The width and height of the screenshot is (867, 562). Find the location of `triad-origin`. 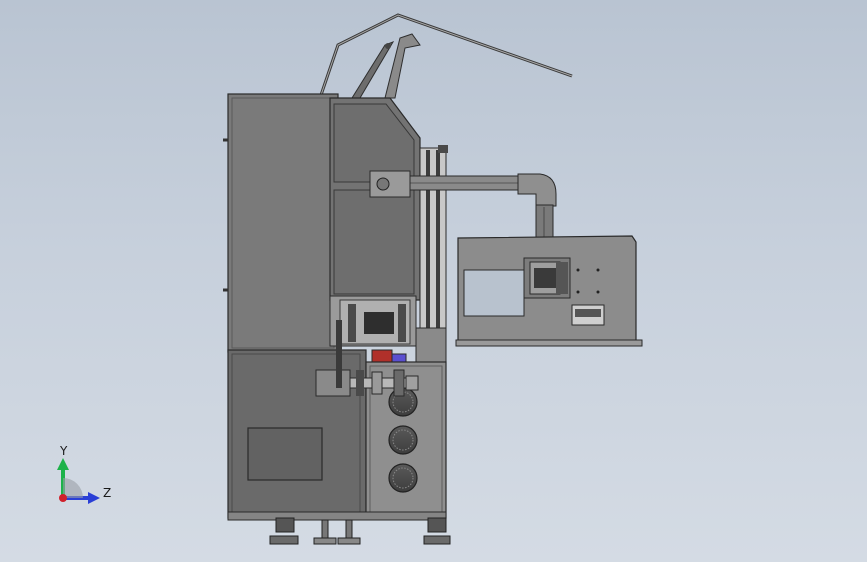

triad-origin is located at coordinates (63, 498).